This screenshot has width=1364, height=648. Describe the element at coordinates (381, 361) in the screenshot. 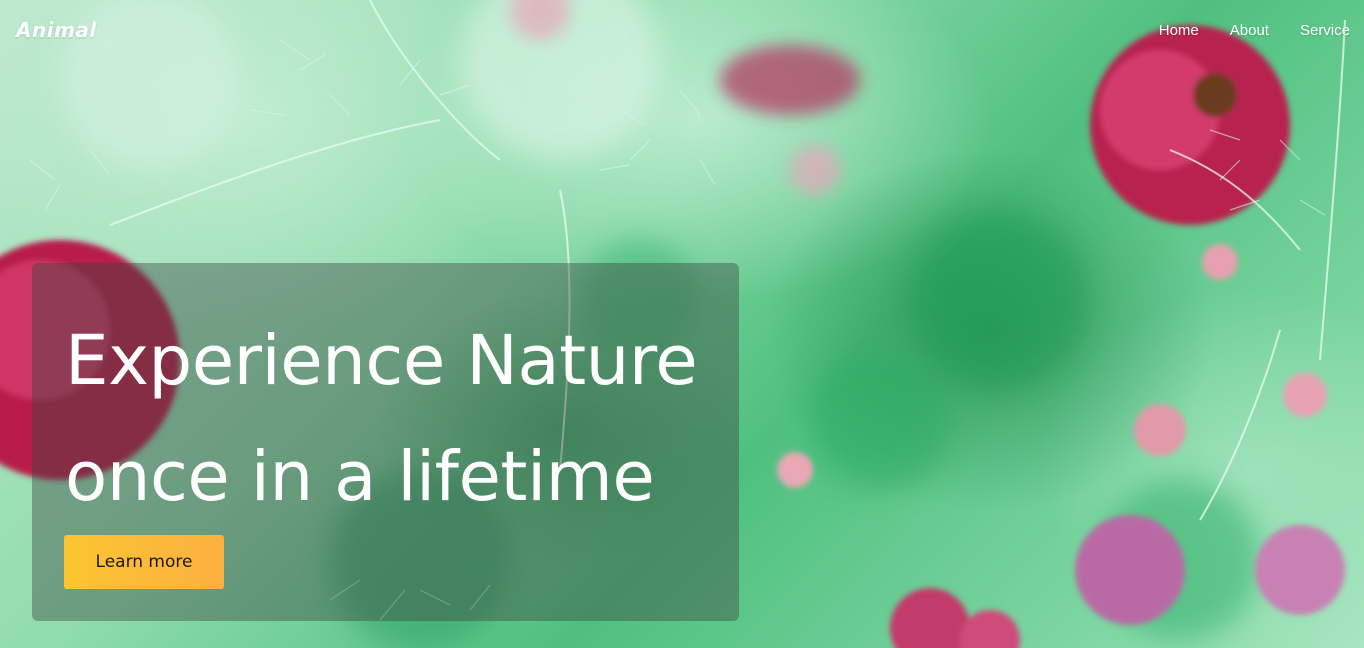

I see `hero-title-line-1: Experience Nature` at that location.